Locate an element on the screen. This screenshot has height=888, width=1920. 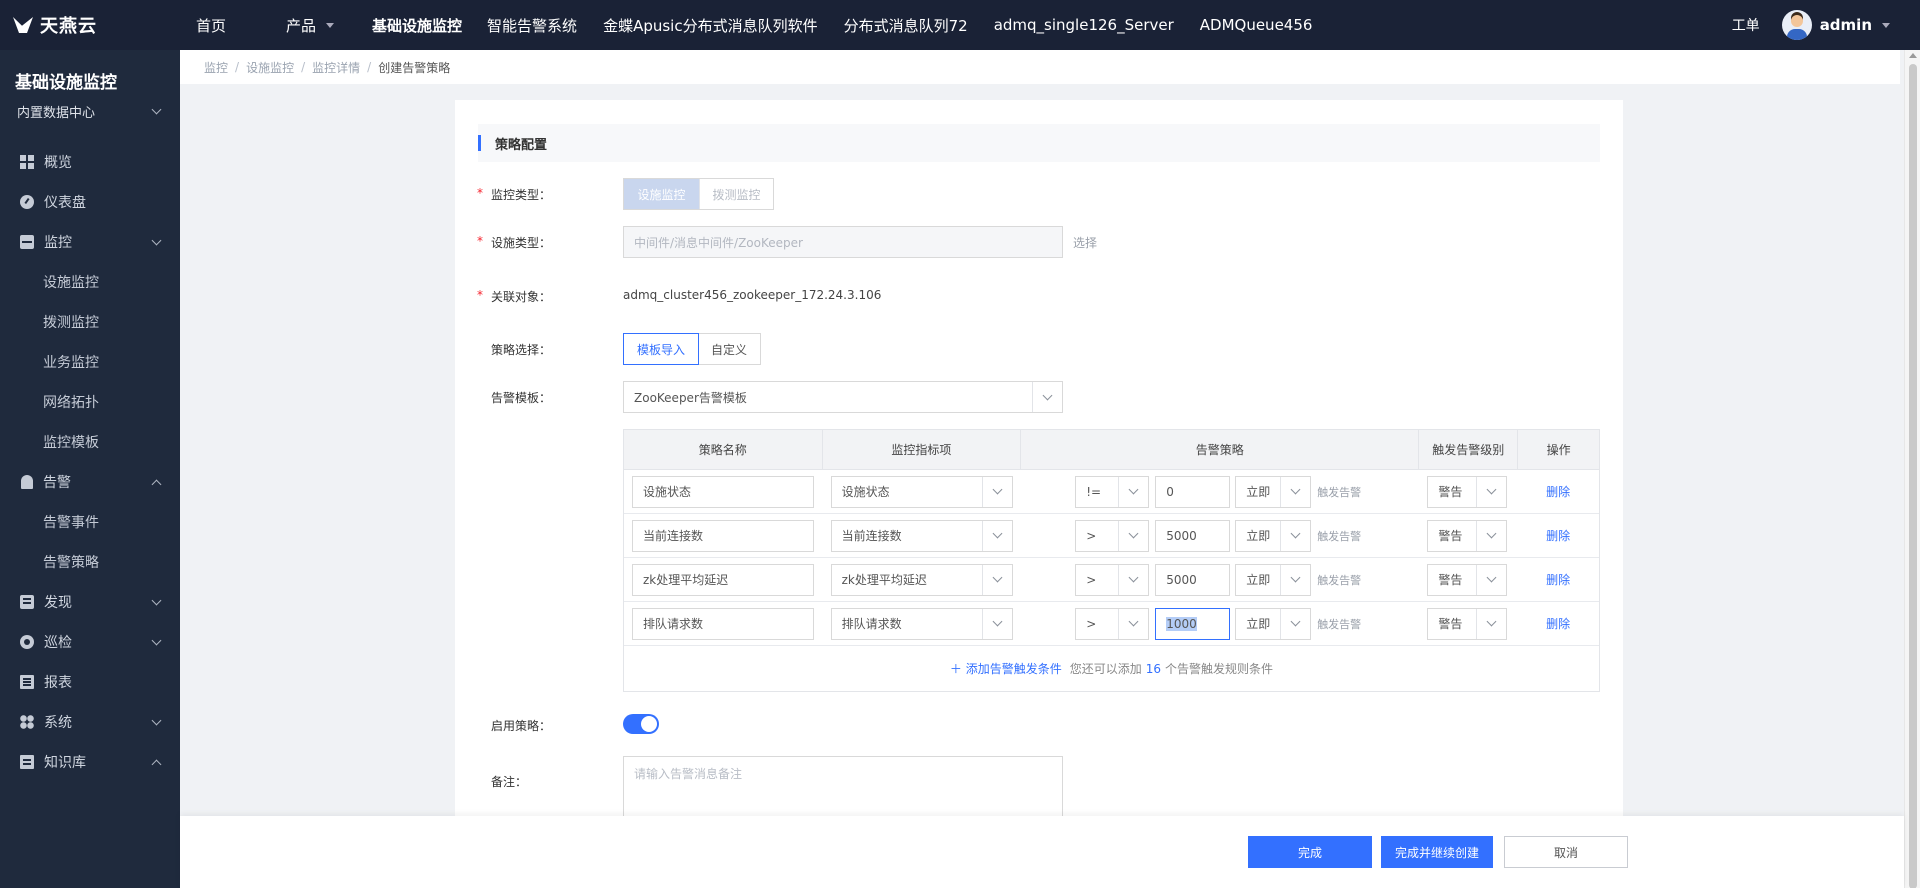
finish-button: 完成 is located at coordinates (1310, 852).